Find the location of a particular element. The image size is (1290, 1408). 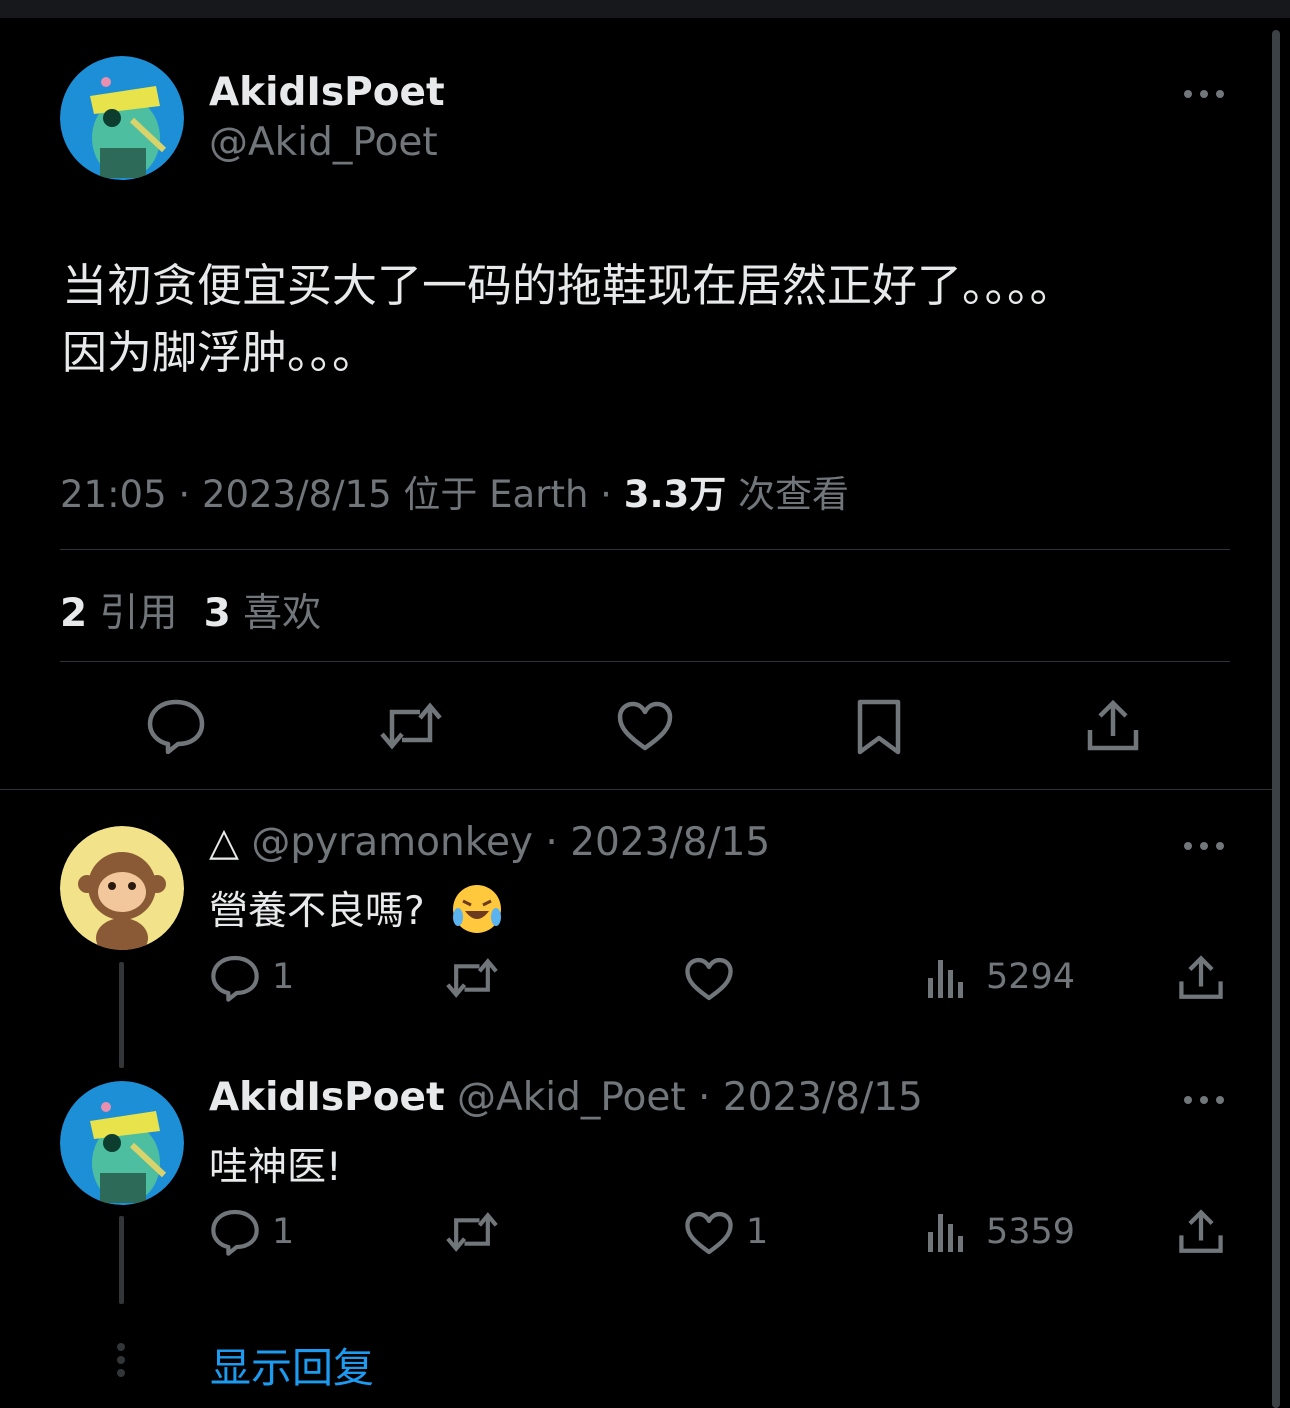

scrollbar is located at coordinates (1276, 719).